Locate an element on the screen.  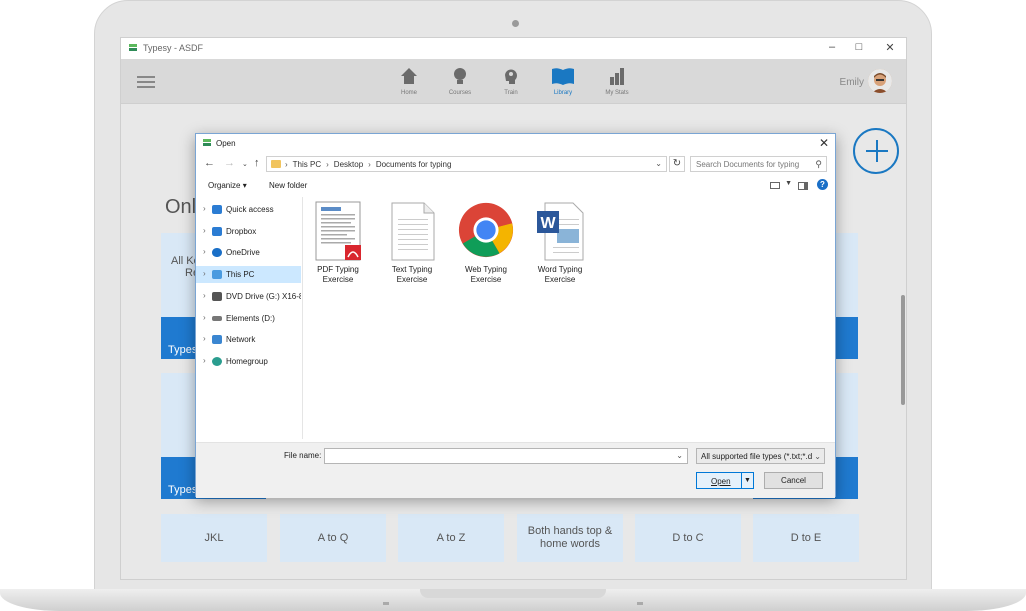
avatar-image is located at coordinates (880, 81).